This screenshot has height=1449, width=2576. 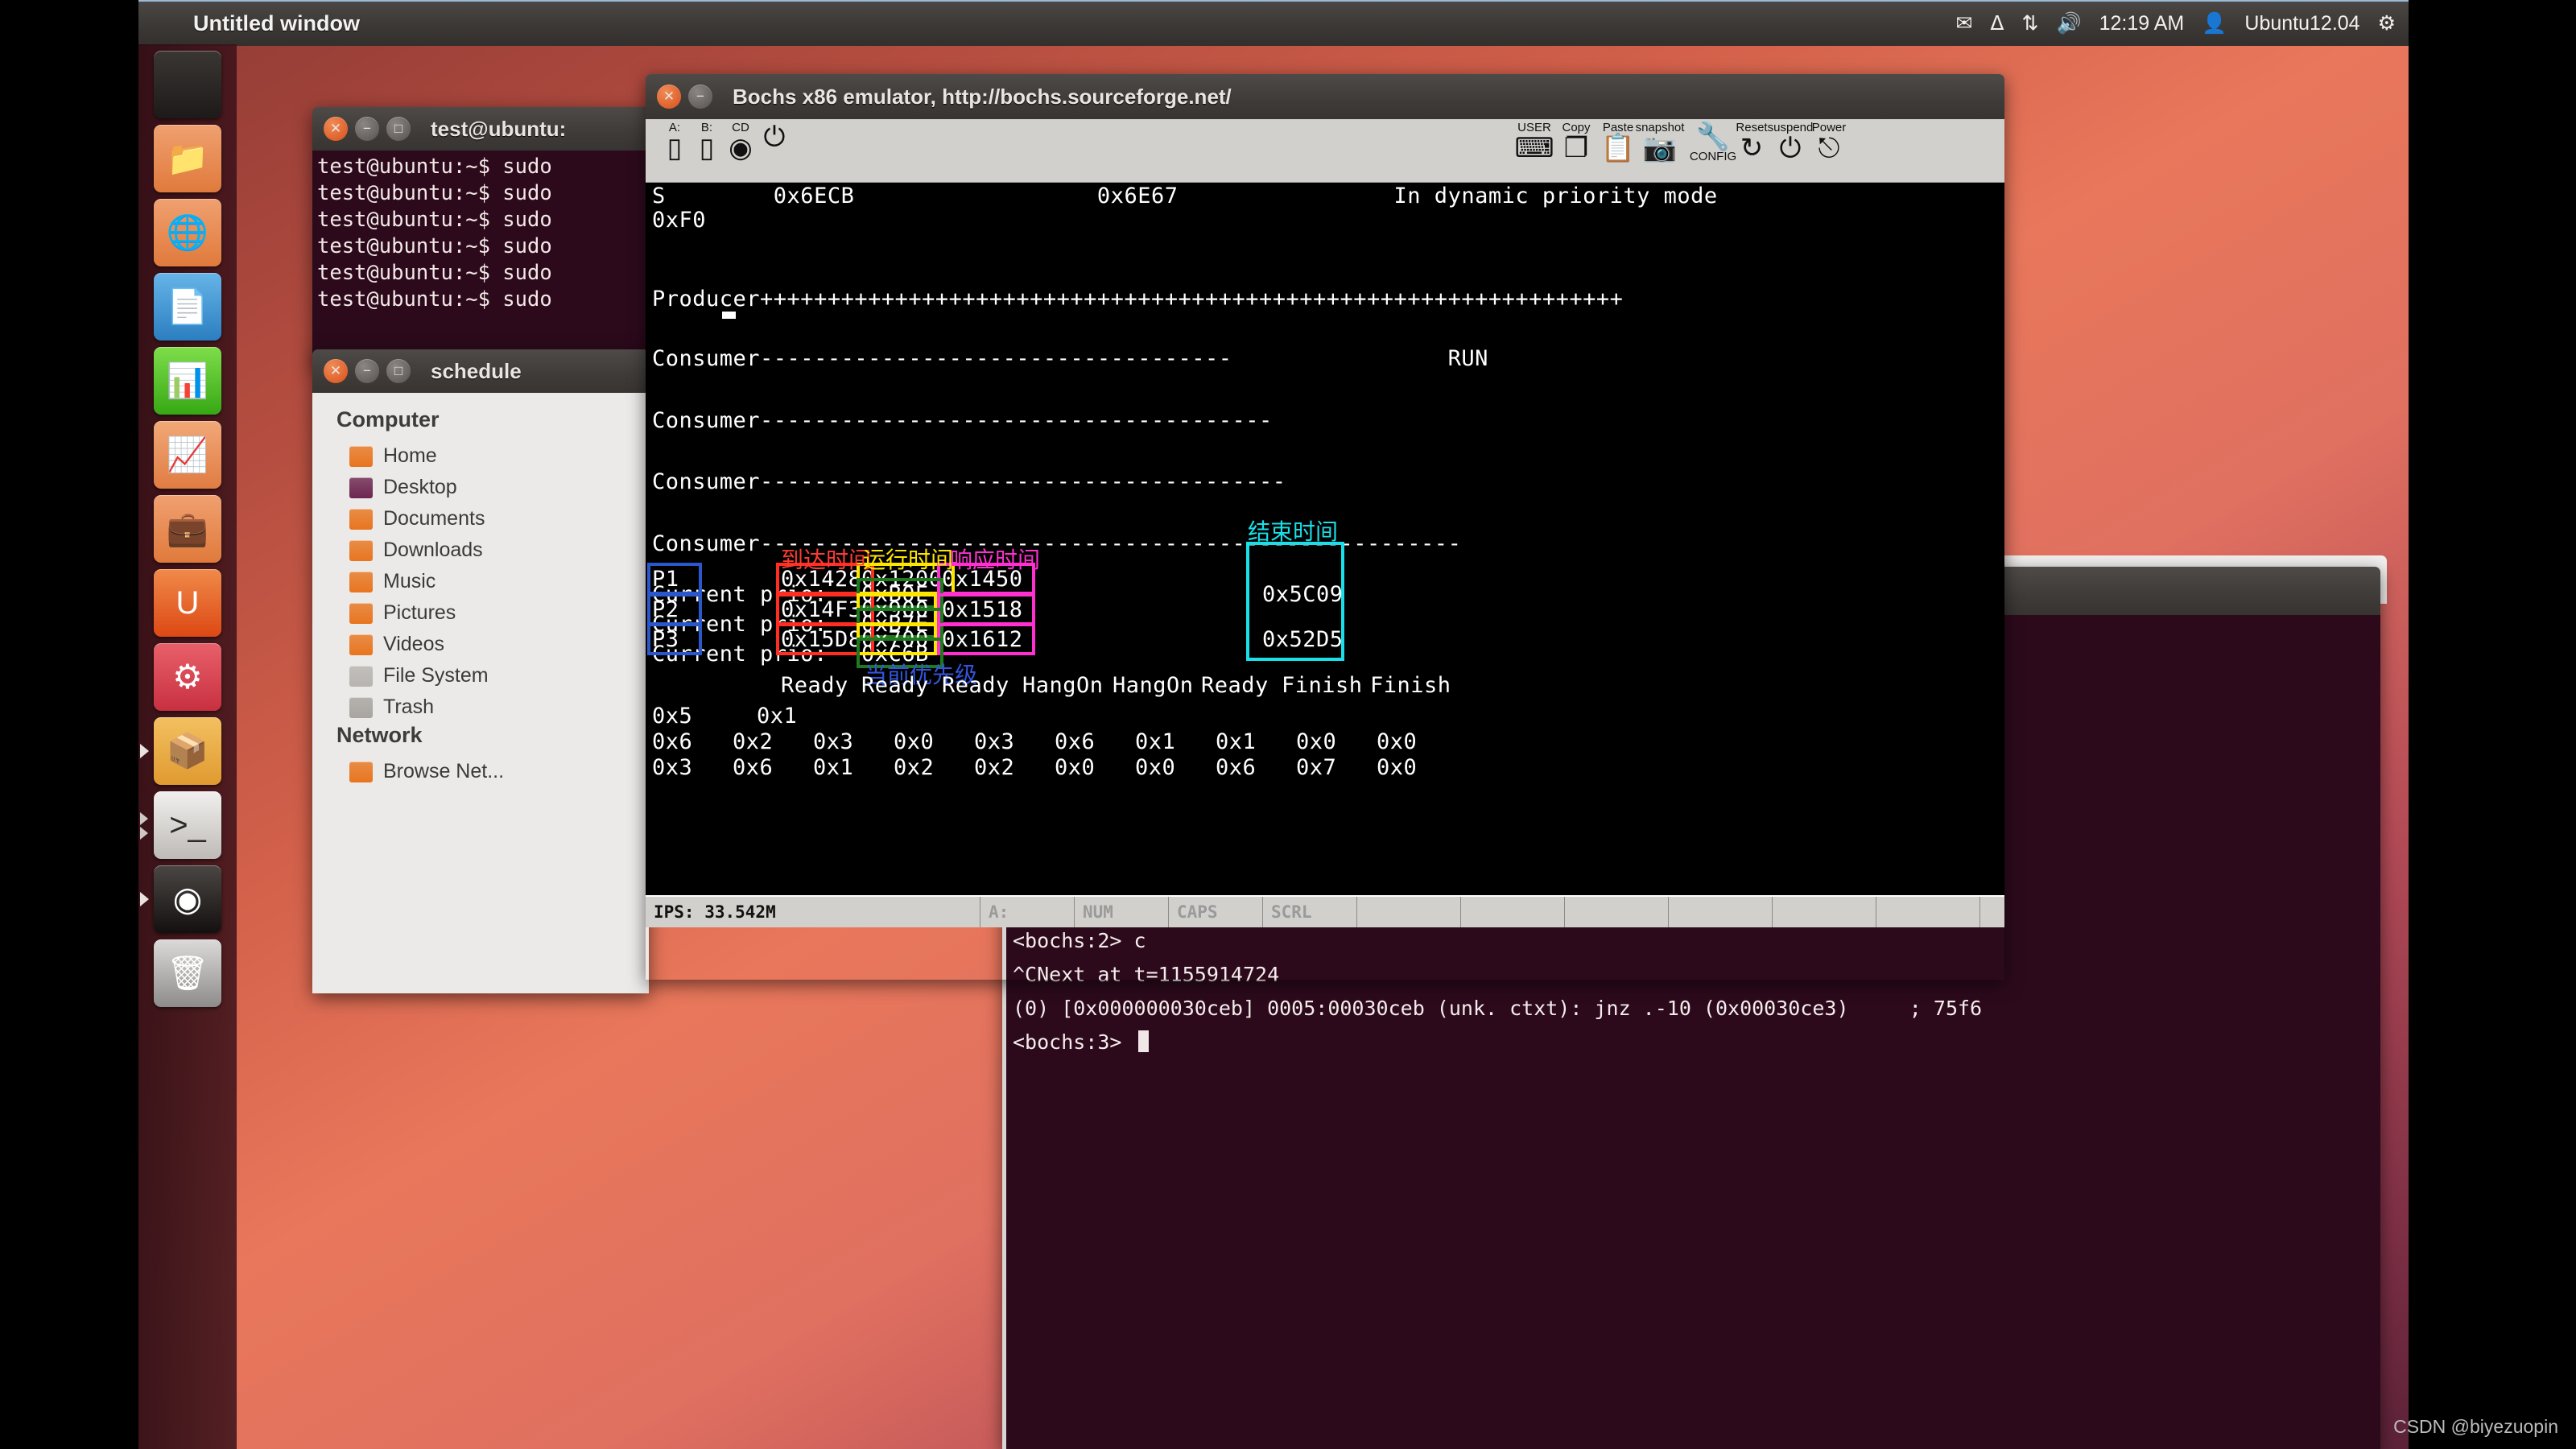 I want to click on power-icon: Power ⎋, so click(x=1829, y=150).